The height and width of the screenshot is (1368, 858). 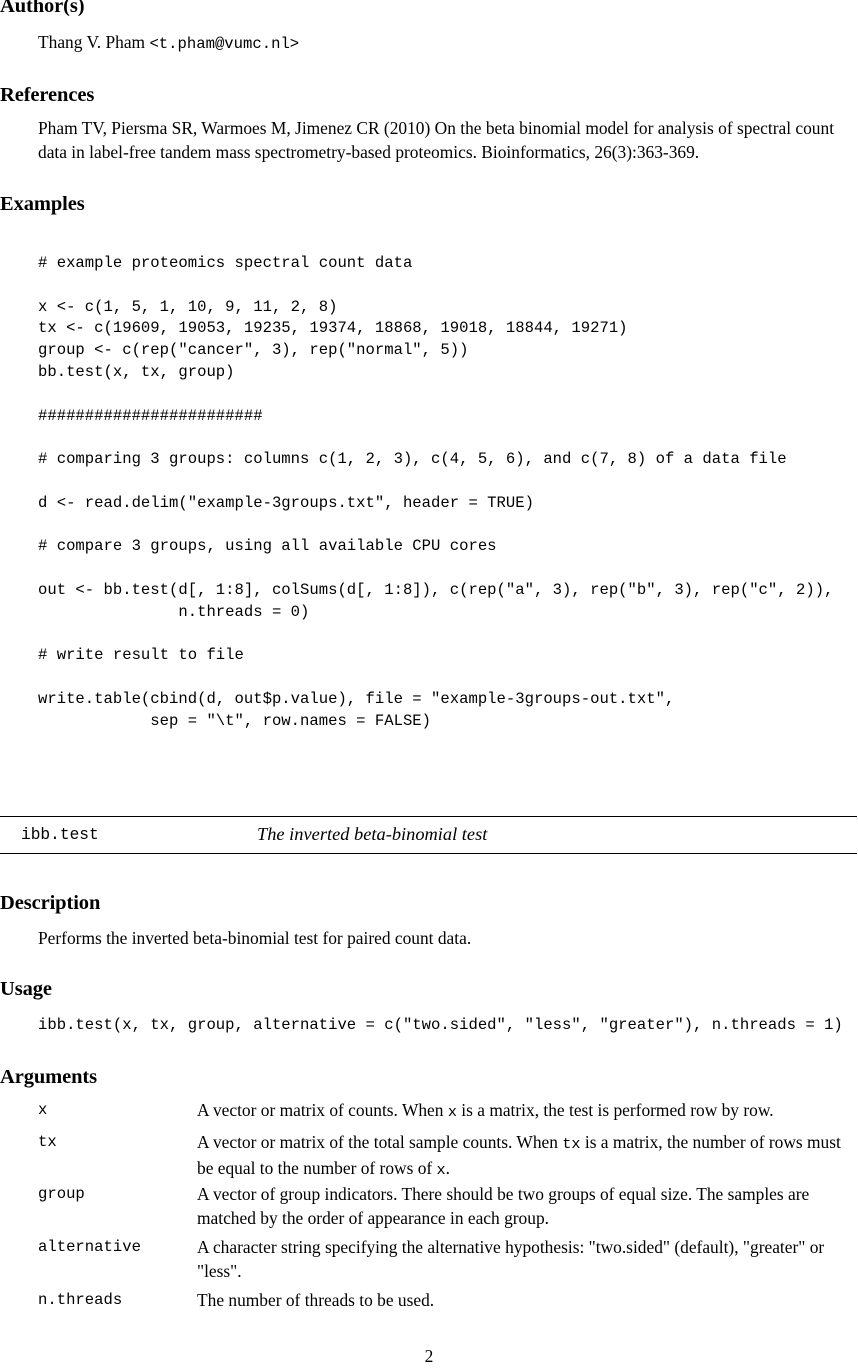 I want to click on header-rule-bottom, so click(x=428, y=853).